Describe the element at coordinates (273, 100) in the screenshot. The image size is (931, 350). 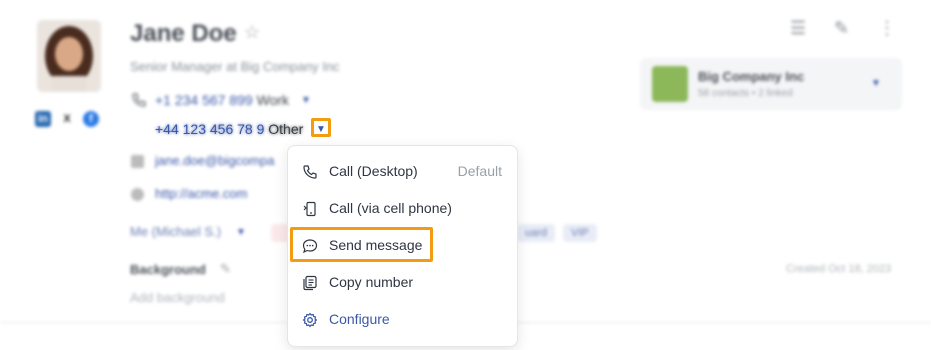
I see `phone-type: Work` at that location.